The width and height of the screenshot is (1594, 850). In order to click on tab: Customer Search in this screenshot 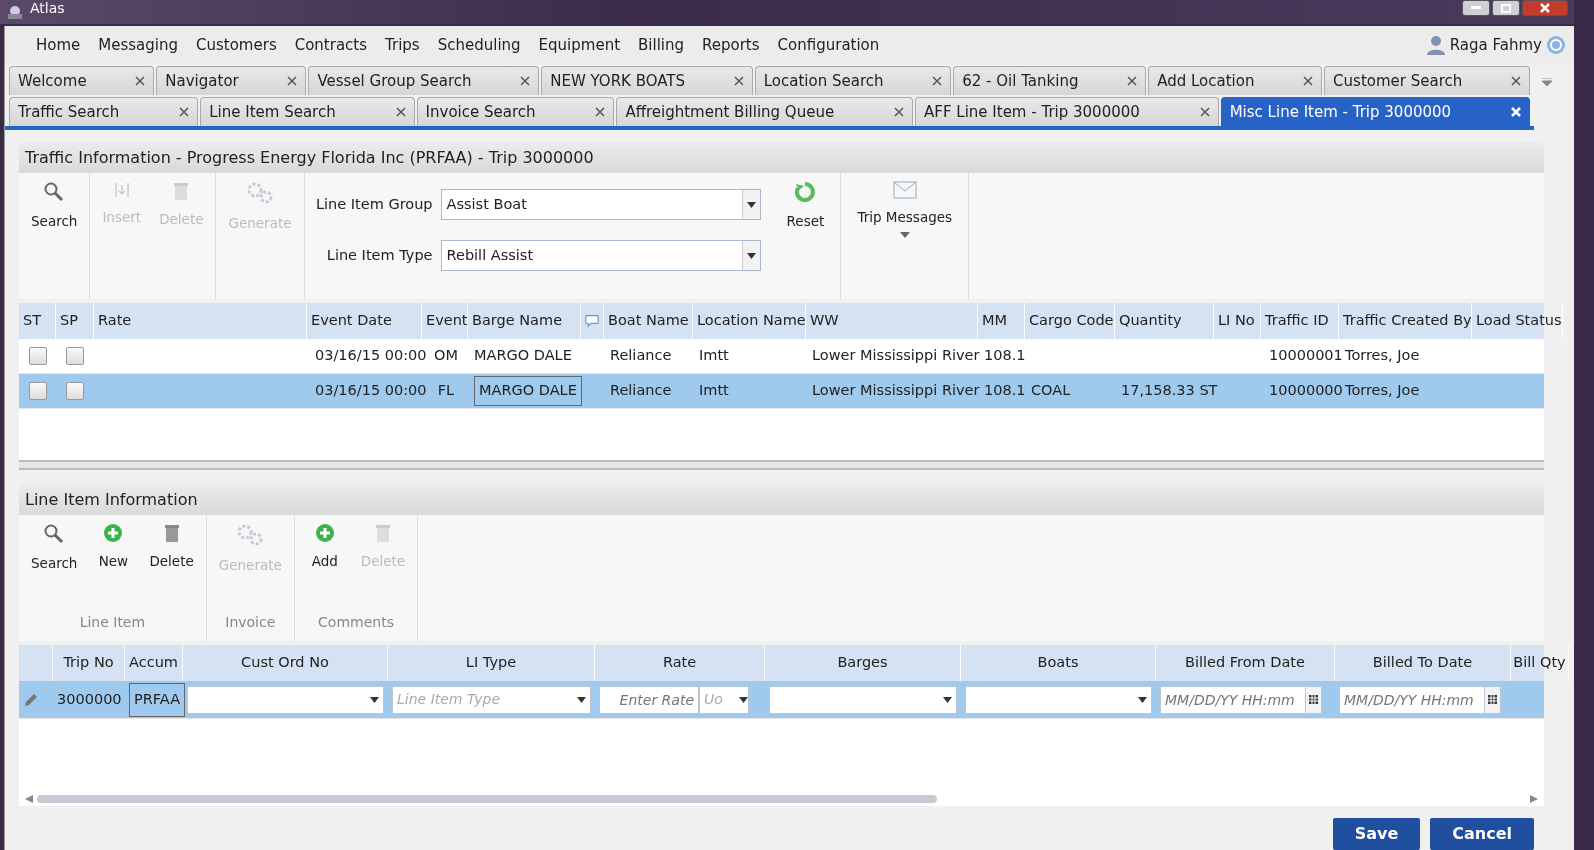, I will do `click(1427, 80)`.